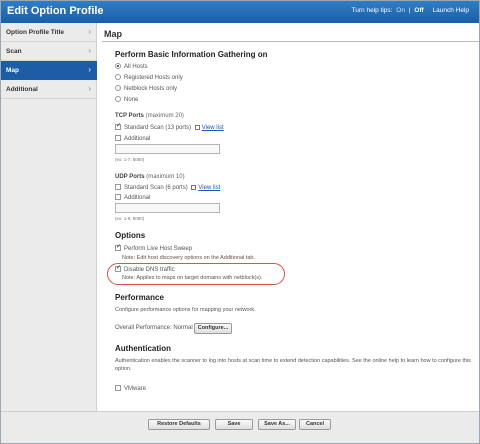 The height and width of the screenshot is (444, 480). I want to click on window-title: Edit Option Profile, so click(55, 11).